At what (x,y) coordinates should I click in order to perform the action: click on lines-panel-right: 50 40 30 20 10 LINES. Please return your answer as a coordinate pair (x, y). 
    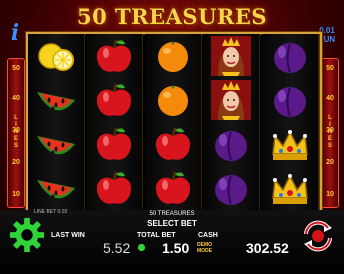
    Looking at the image, I should click on (330, 133).